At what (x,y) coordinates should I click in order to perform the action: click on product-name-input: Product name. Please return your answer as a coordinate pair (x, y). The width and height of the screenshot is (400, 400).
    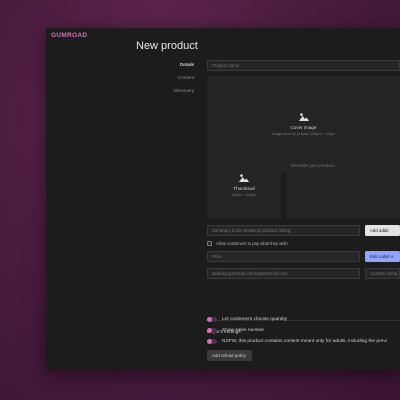
    Looking at the image, I should click on (303, 65).